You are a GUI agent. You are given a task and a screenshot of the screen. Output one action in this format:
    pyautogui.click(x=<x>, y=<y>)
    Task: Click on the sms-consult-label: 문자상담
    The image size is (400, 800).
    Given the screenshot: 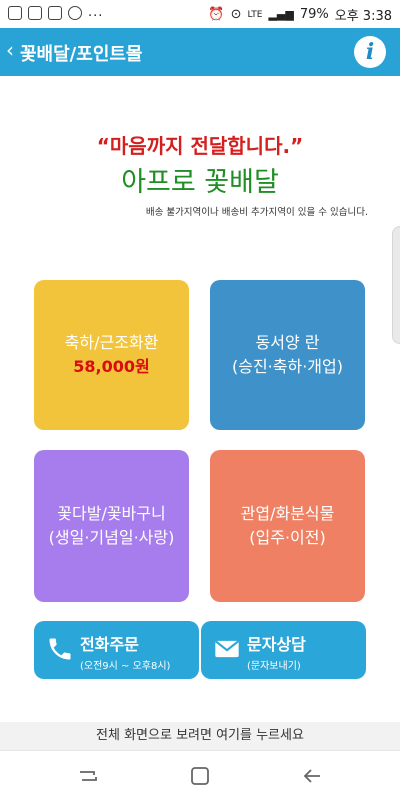 What is the action you would take?
    pyautogui.click(x=276, y=644)
    